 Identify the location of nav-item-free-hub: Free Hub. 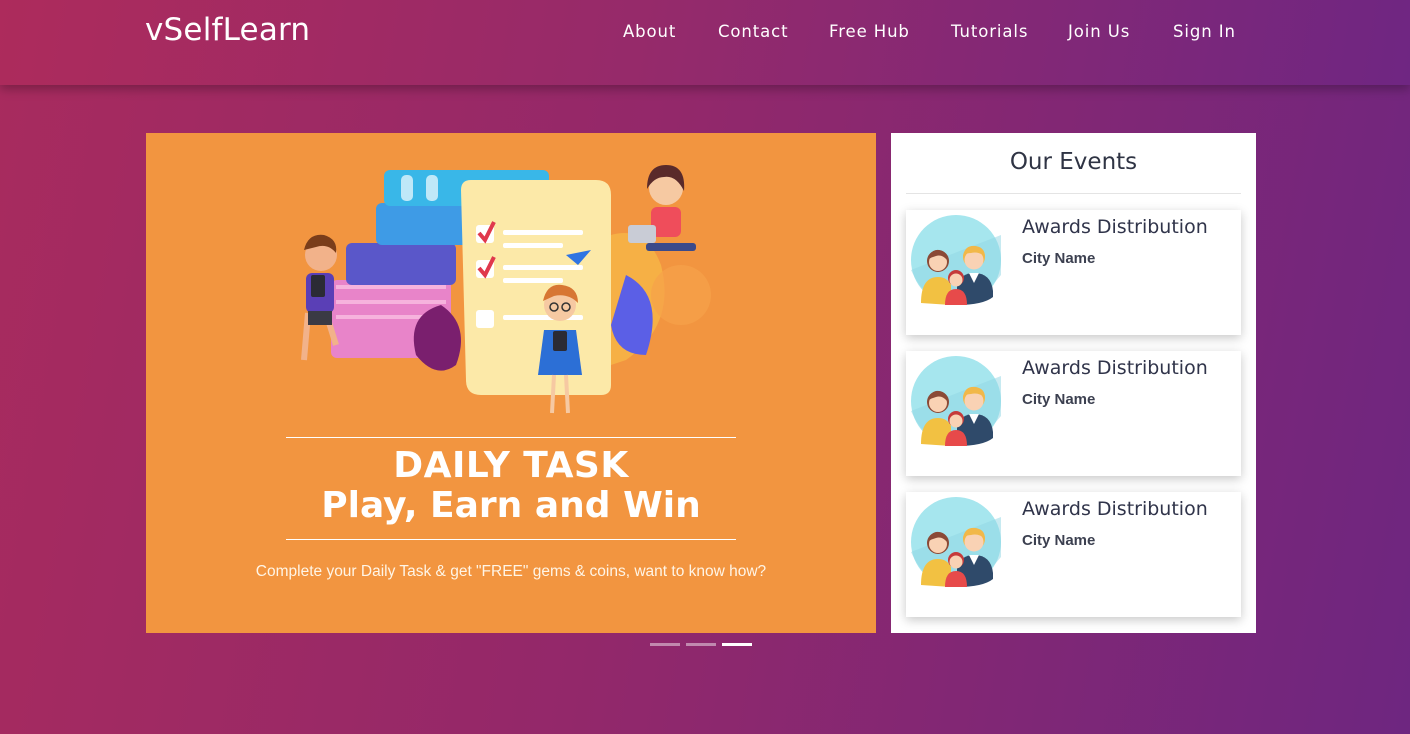
(869, 31).